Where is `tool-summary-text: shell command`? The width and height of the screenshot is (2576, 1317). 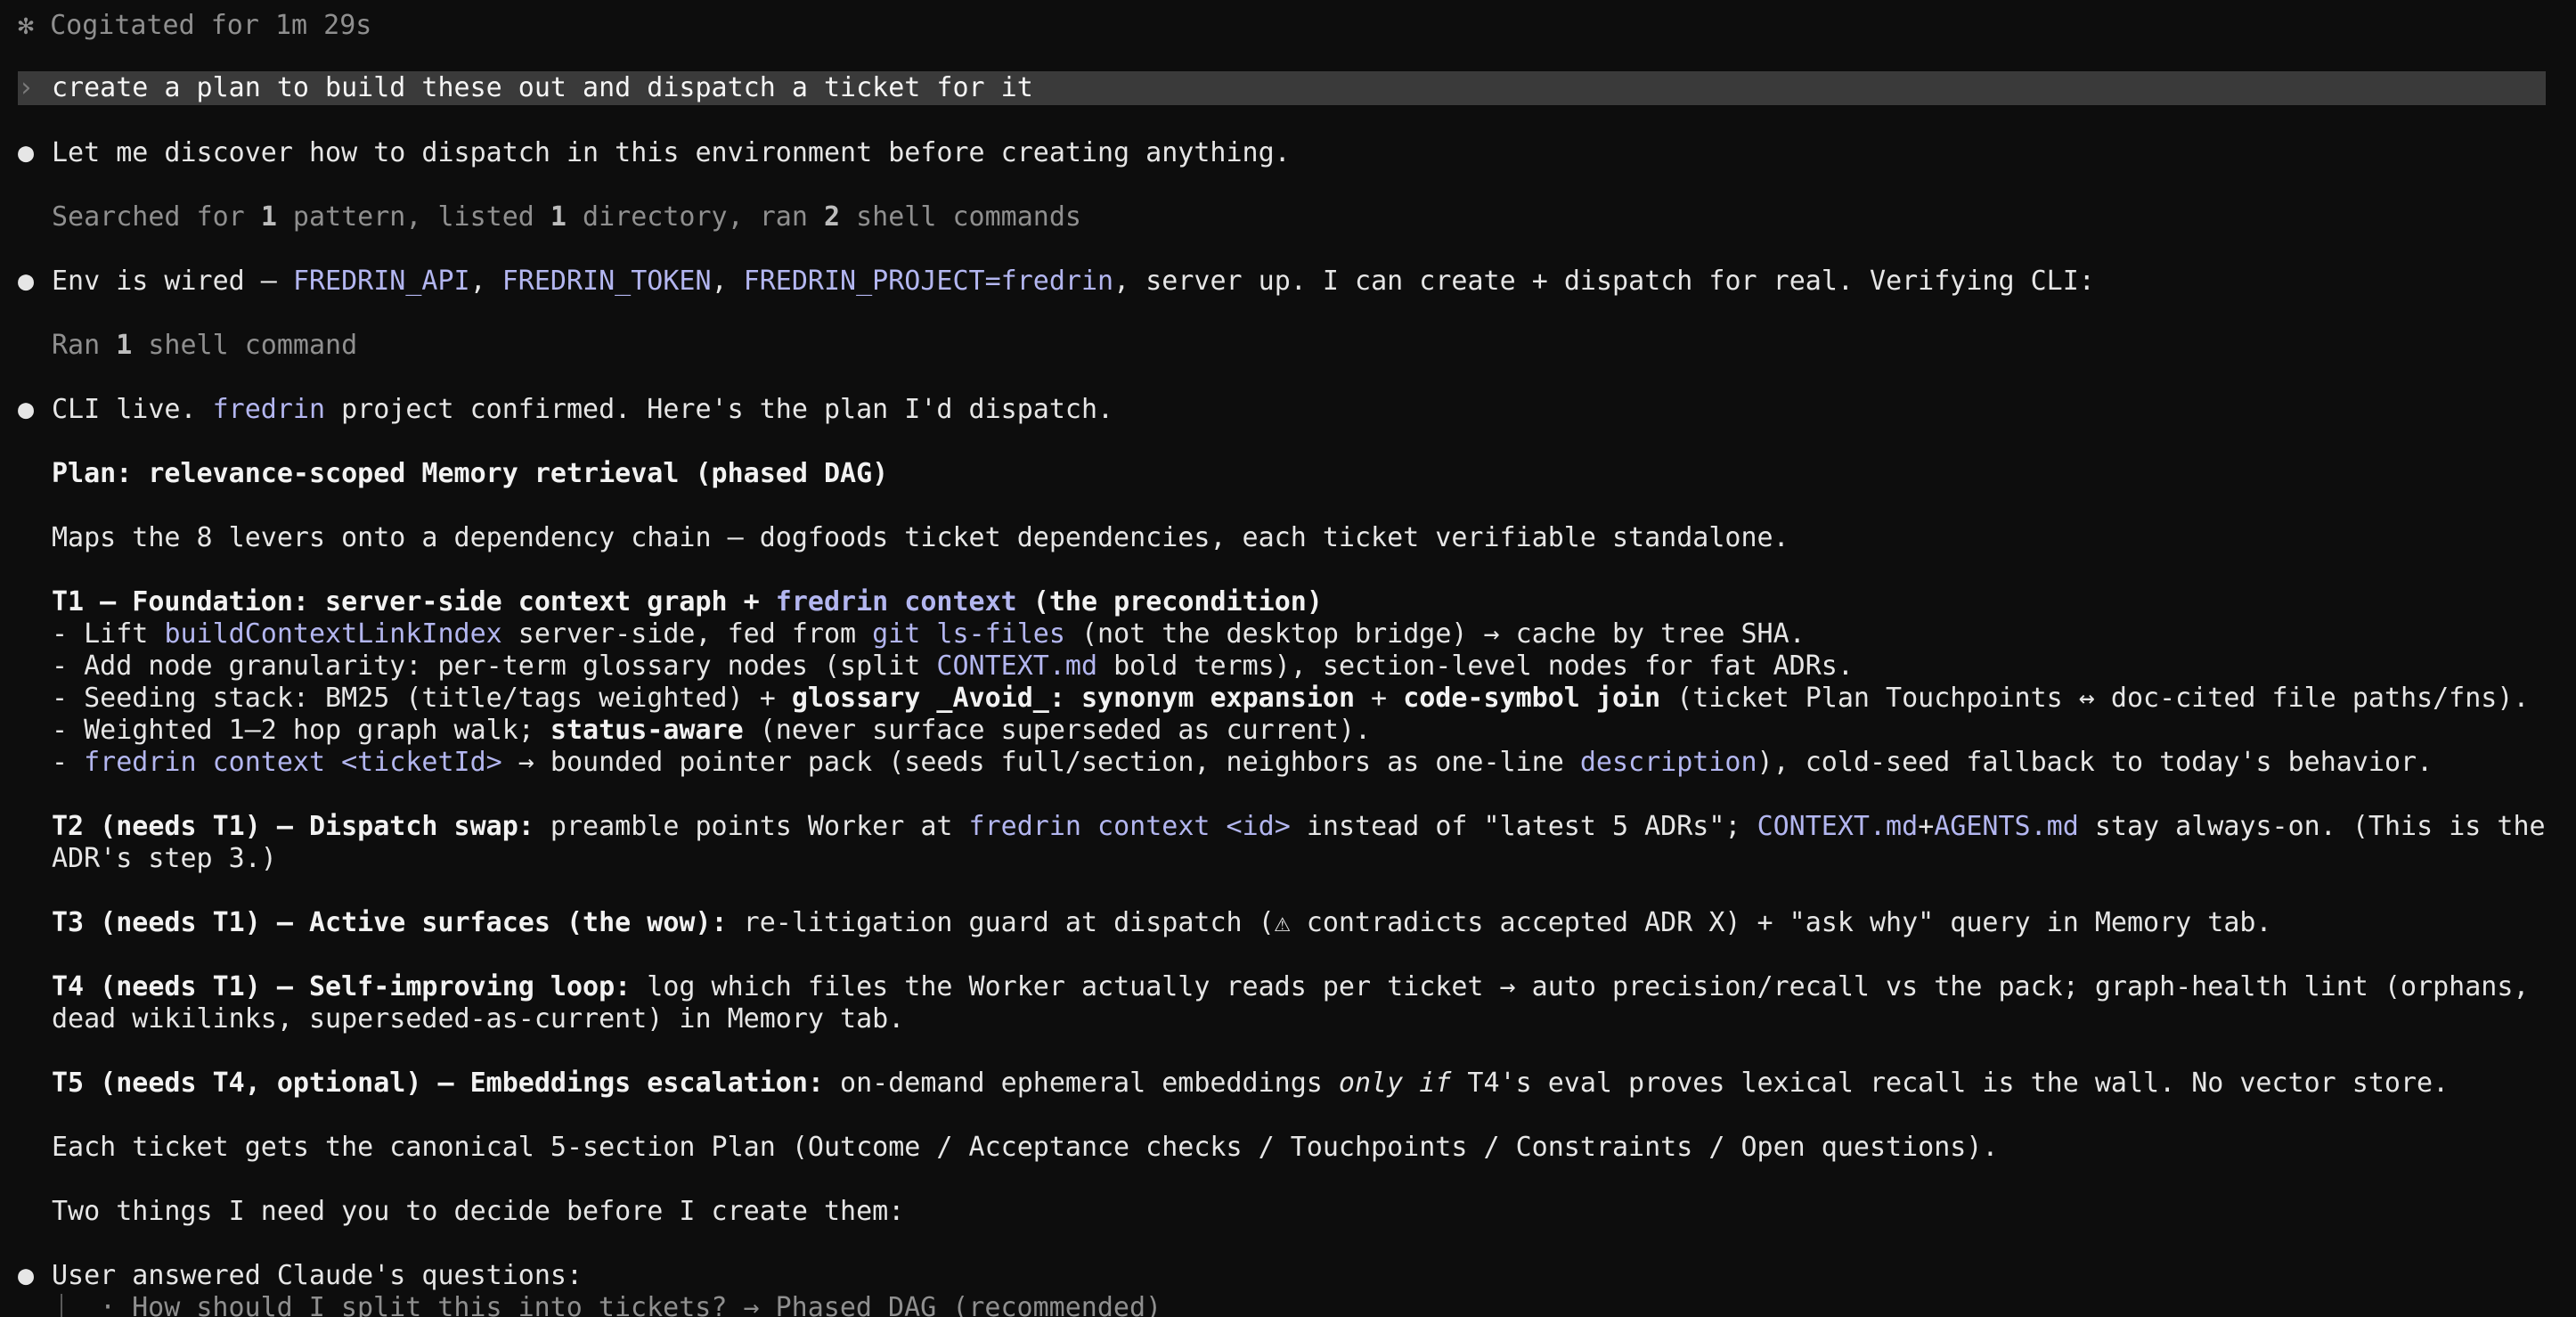 tool-summary-text: shell command is located at coordinates (245, 346).